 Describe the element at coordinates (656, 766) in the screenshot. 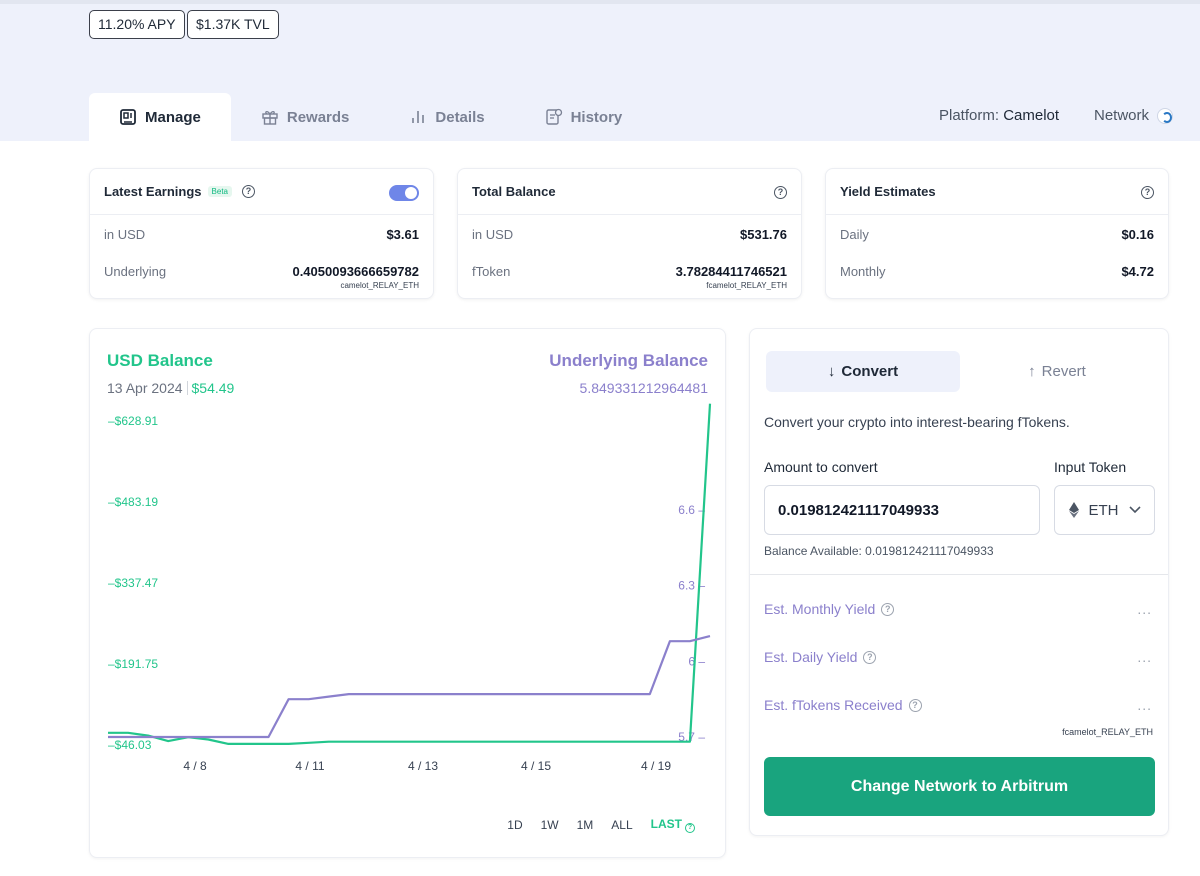

I see `x-tick-label: 4 / 19` at that location.